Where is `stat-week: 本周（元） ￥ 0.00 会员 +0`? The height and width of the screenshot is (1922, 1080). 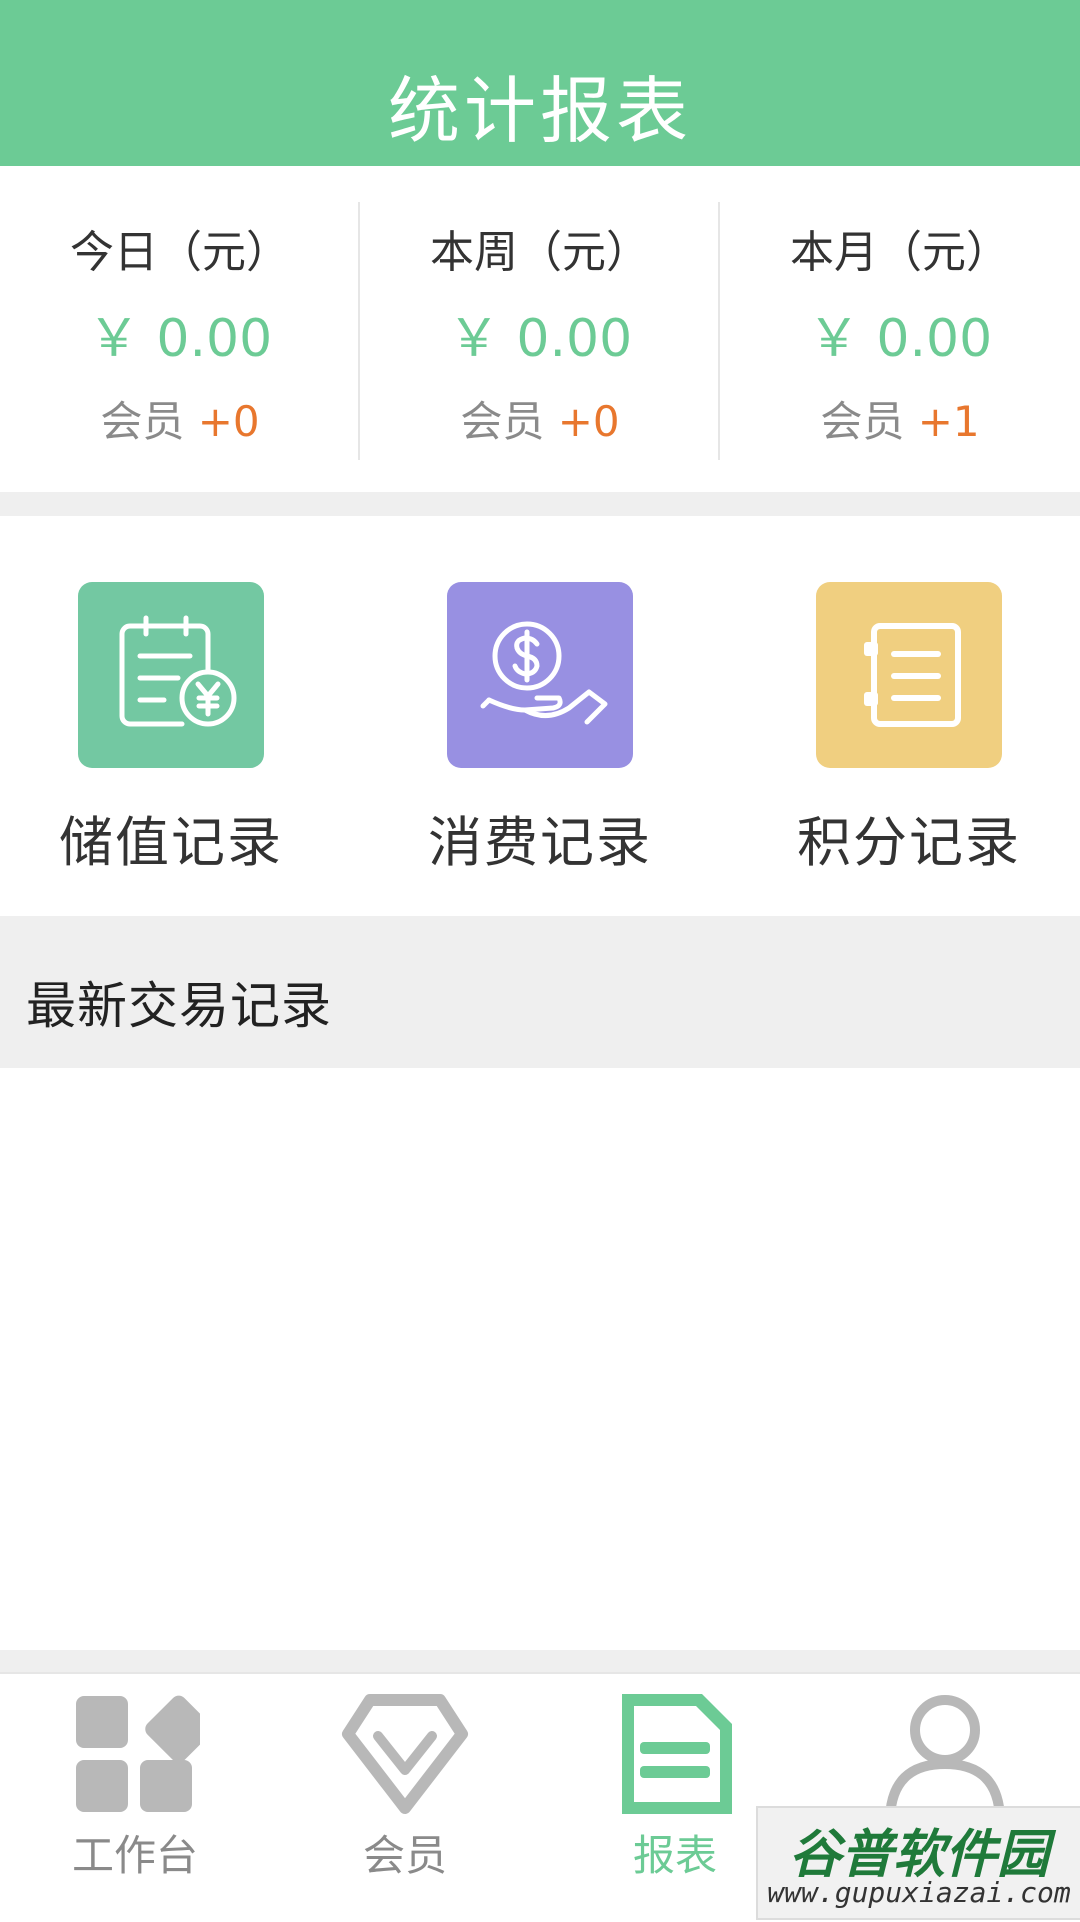 stat-week: 本周（元） ￥ 0.00 会员 +0 is located at coordinates (540, 329).